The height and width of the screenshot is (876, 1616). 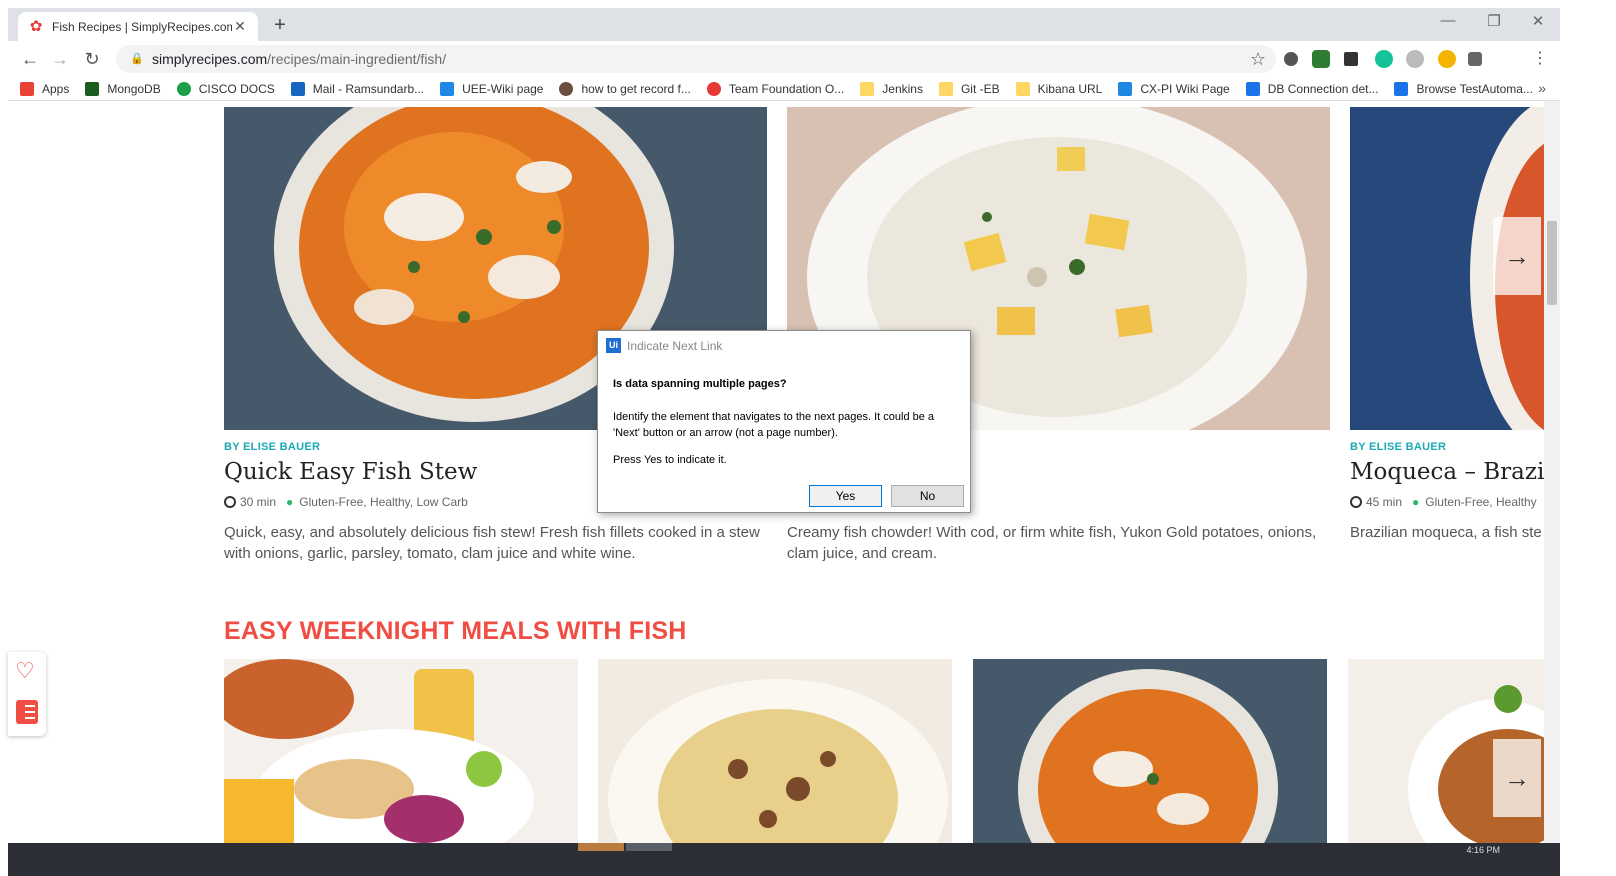 I want to click on meal-image-tacos, so click(x=401, y=751).